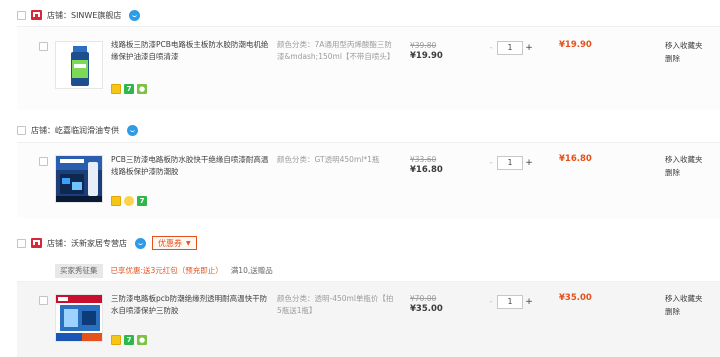  What do you see at coordinates (423, 159) in the screenshot?
I see `original-price: ¥33.60` at bounding box center [423, 159].